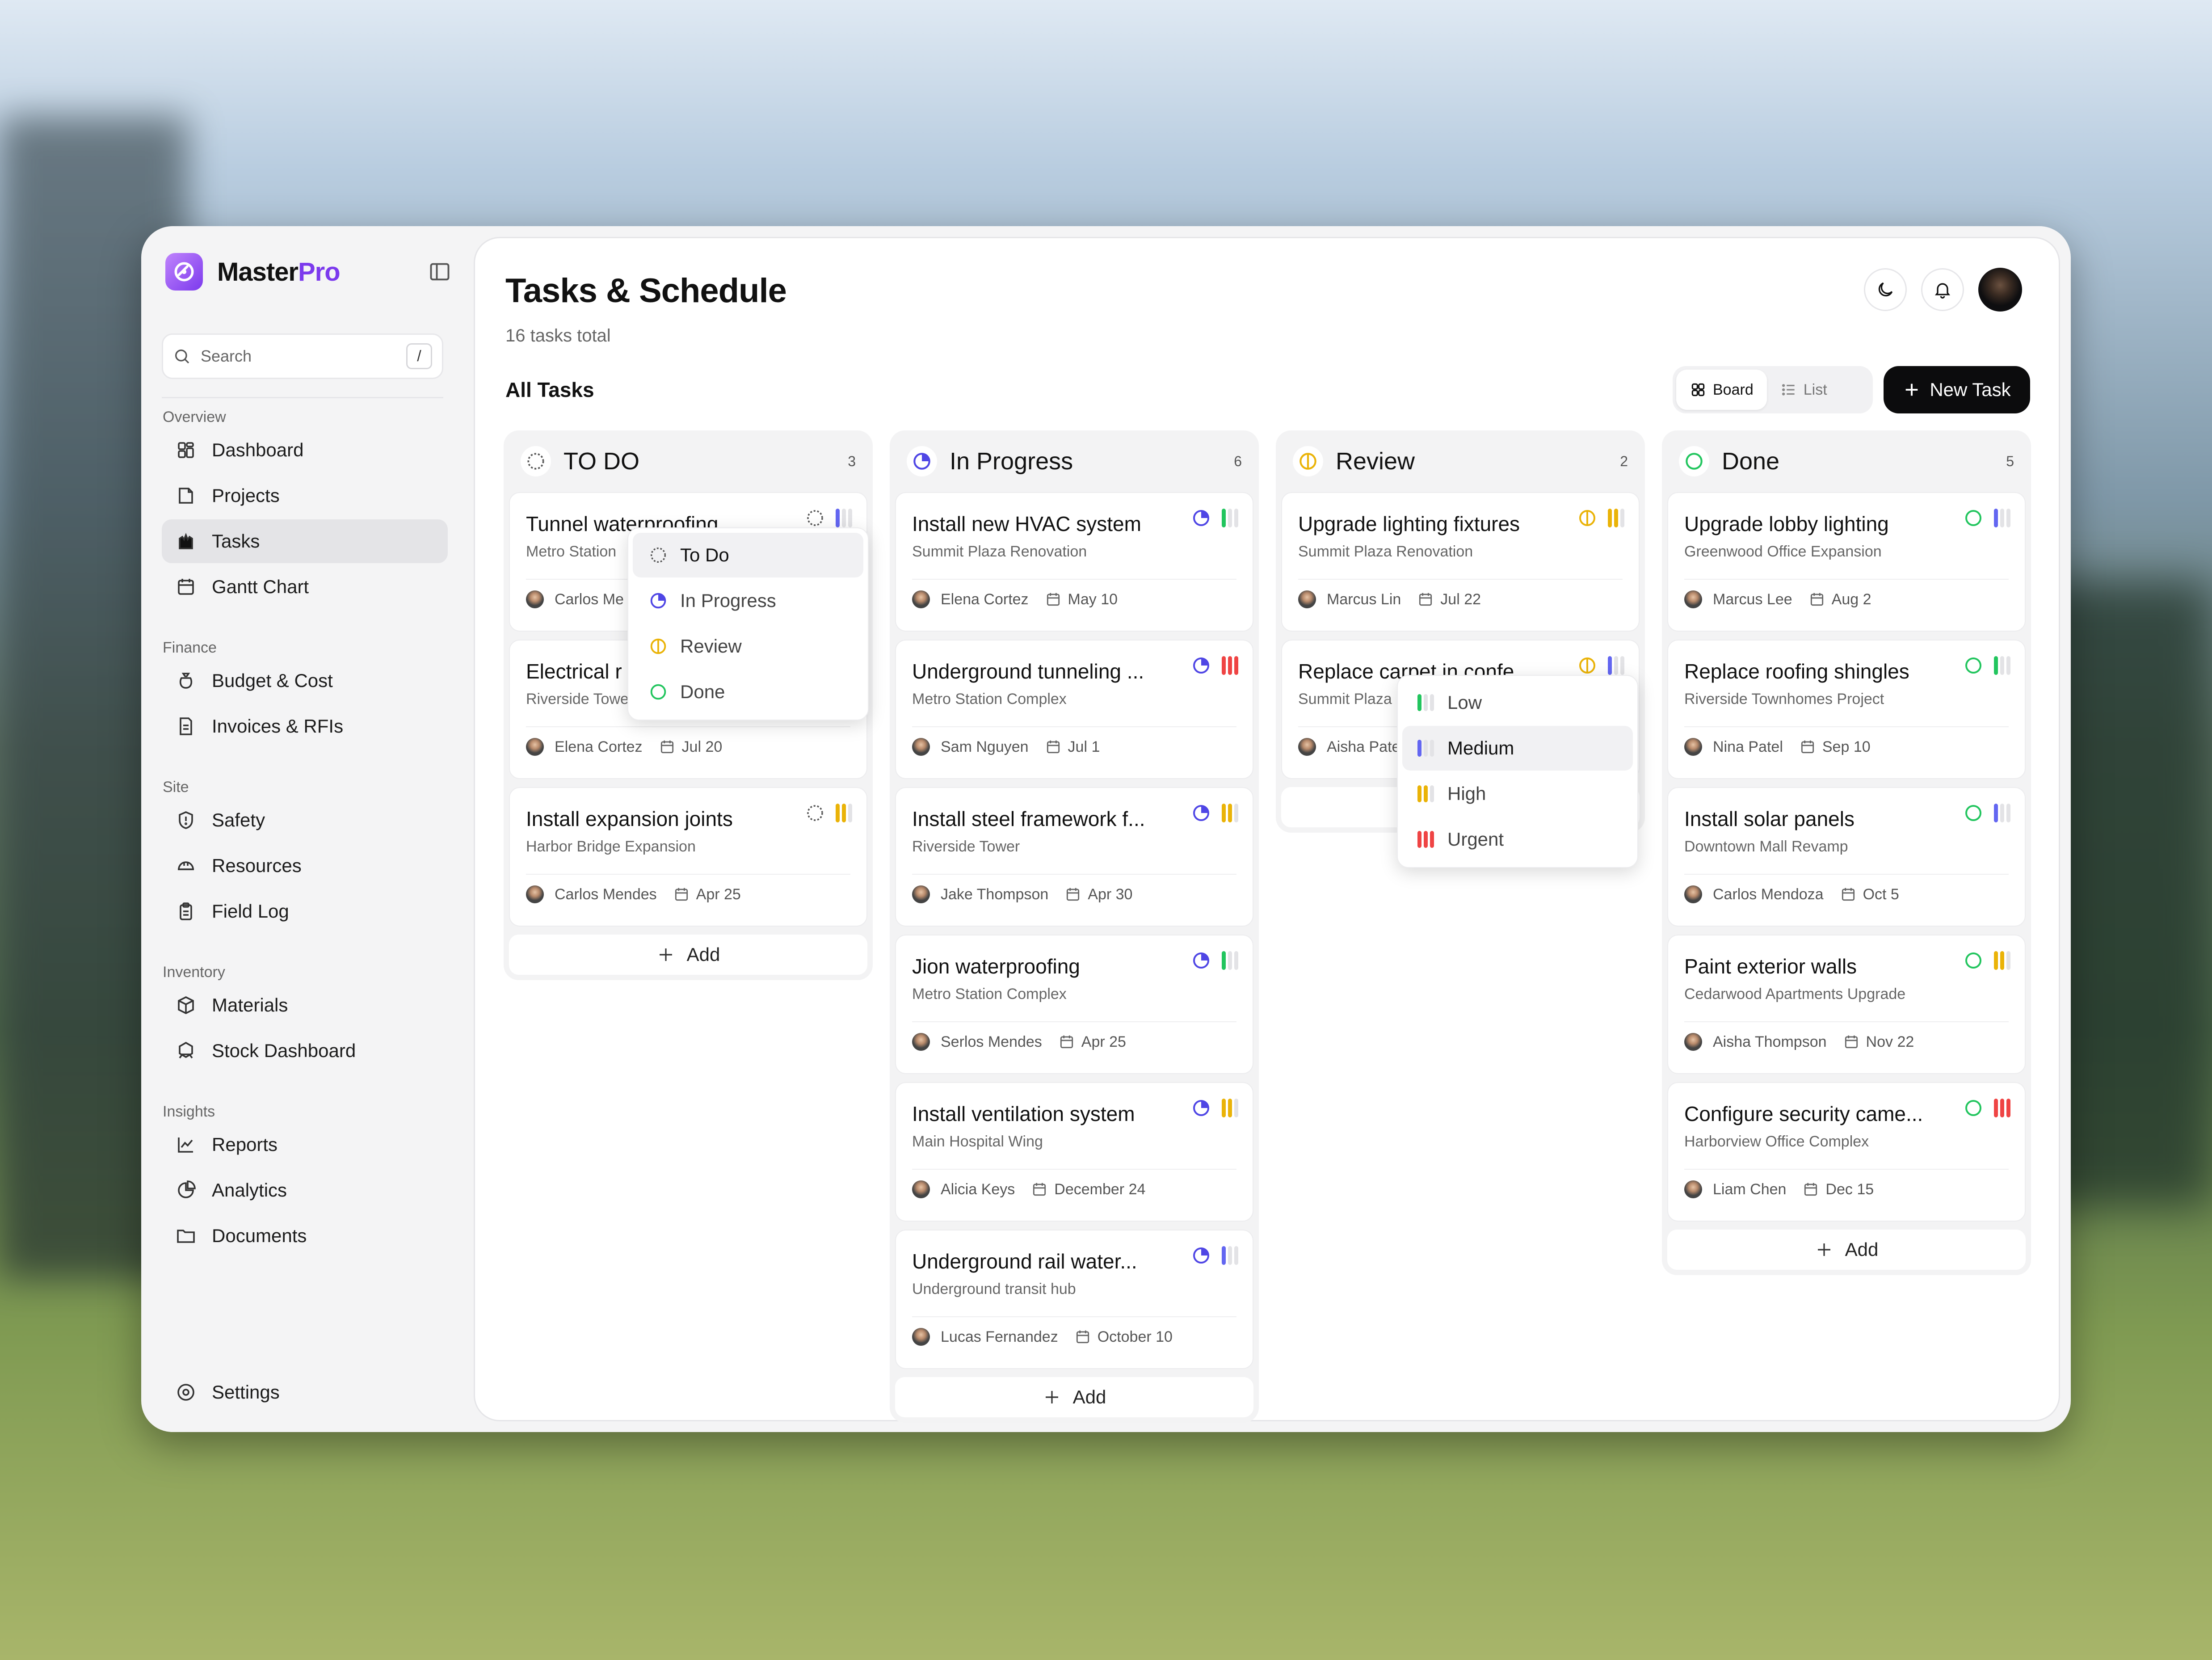 This screenshot has height=1660, width=2212. I want to click on board-view-tab: Board, so click(1721, 390).